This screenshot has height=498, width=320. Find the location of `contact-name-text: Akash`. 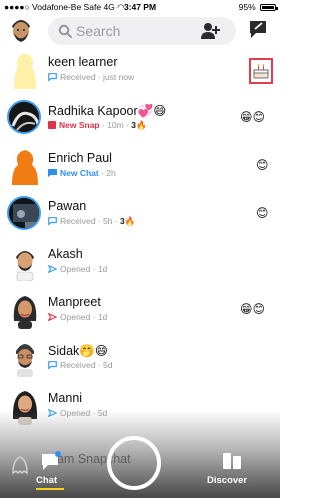

contact-name-text: Akash is located at coordinates (65, 254).